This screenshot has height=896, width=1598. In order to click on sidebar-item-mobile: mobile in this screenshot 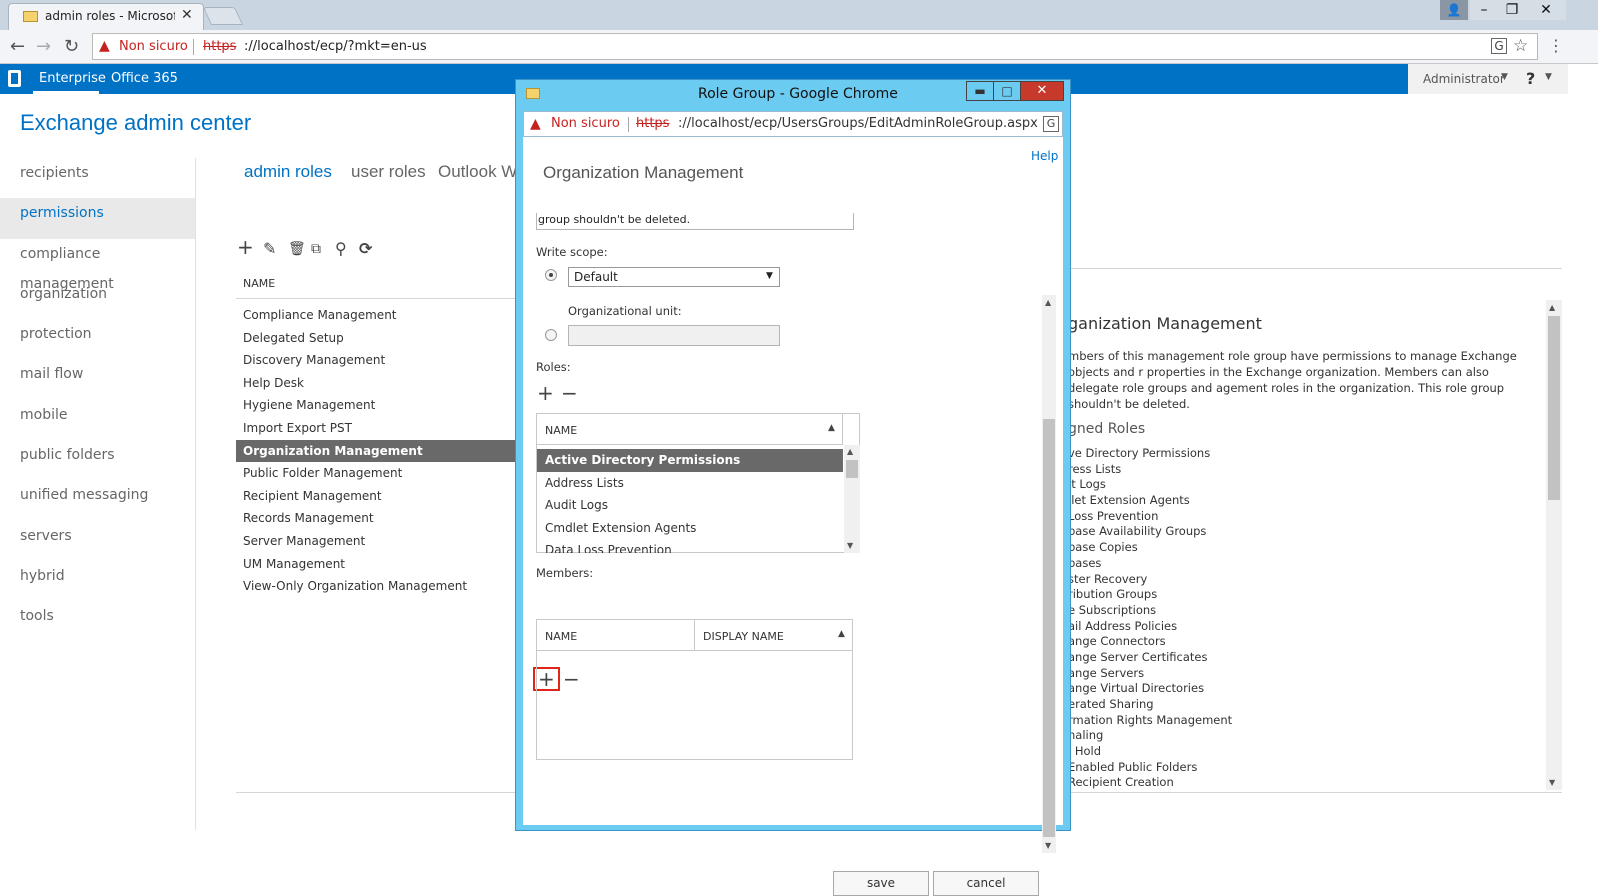, I will do `click(98, 420)`.